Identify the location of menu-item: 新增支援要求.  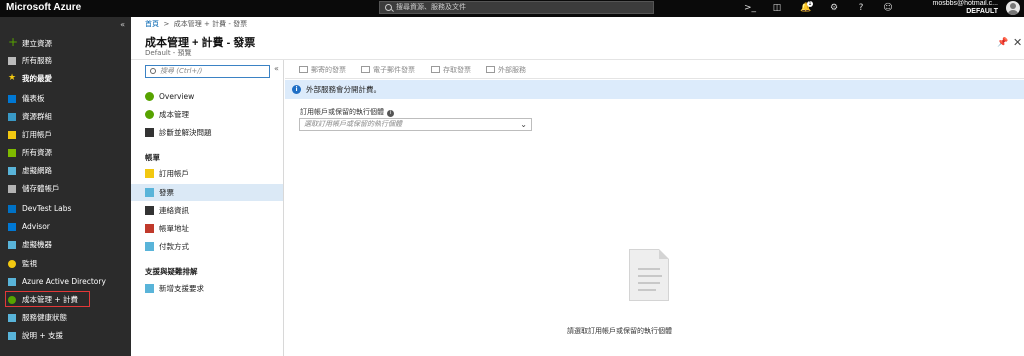
(207, 288).